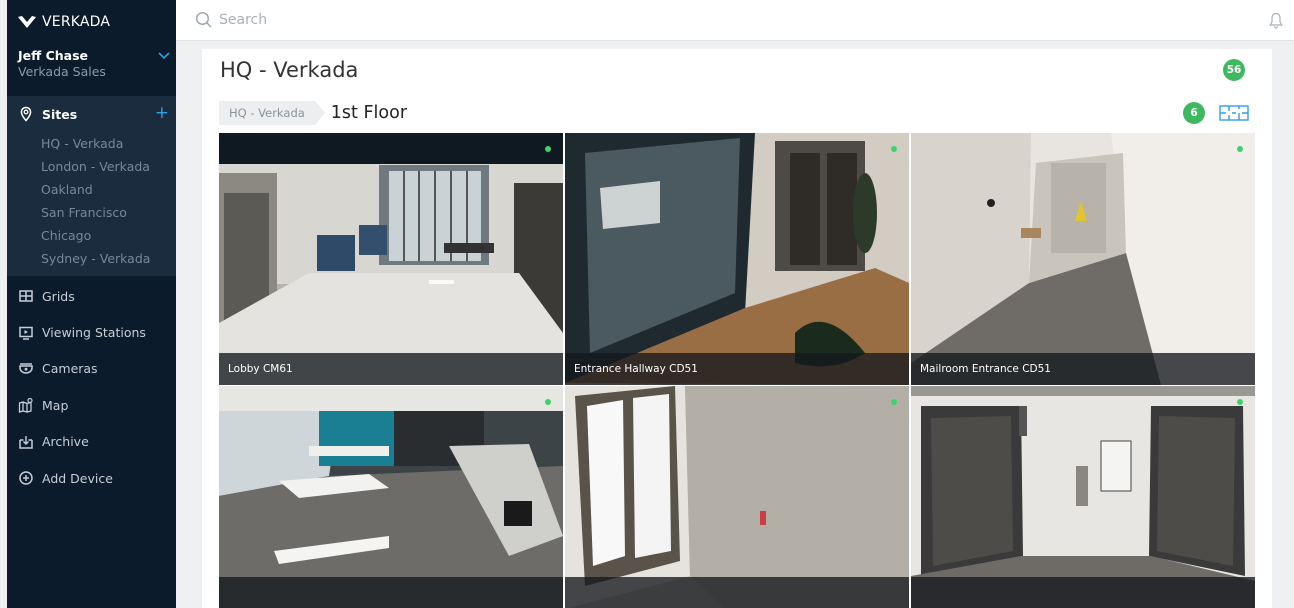 The width and height of the screenshot is (1294, 608). Describe the element at coordinates (91, 296) in the screenshot. I see `nav-grids: Grids` at that location.